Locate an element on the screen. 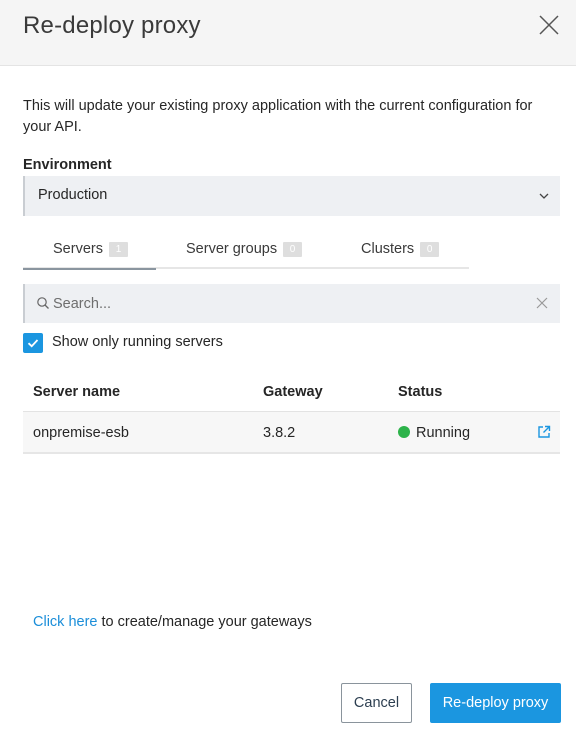 This screenshot has height=729, width=576. running-filter-label: Show only running servers is located at coordinates (137, 342).